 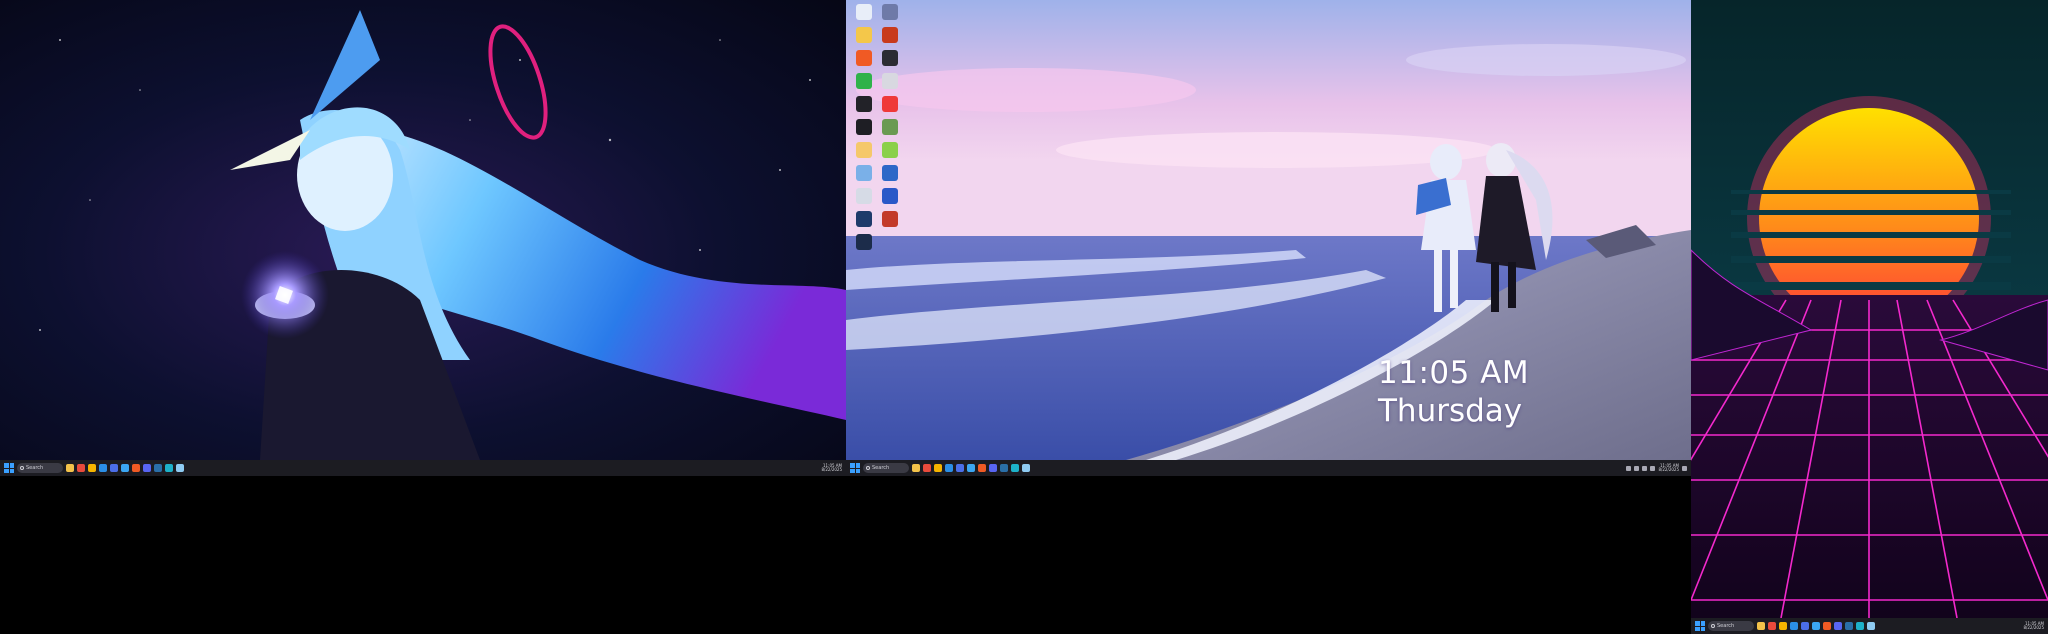 What do you see at coordinates (1629, 468) in the screenshot?
I see `chevron-up-icon` at bounding box center [1629, 468].